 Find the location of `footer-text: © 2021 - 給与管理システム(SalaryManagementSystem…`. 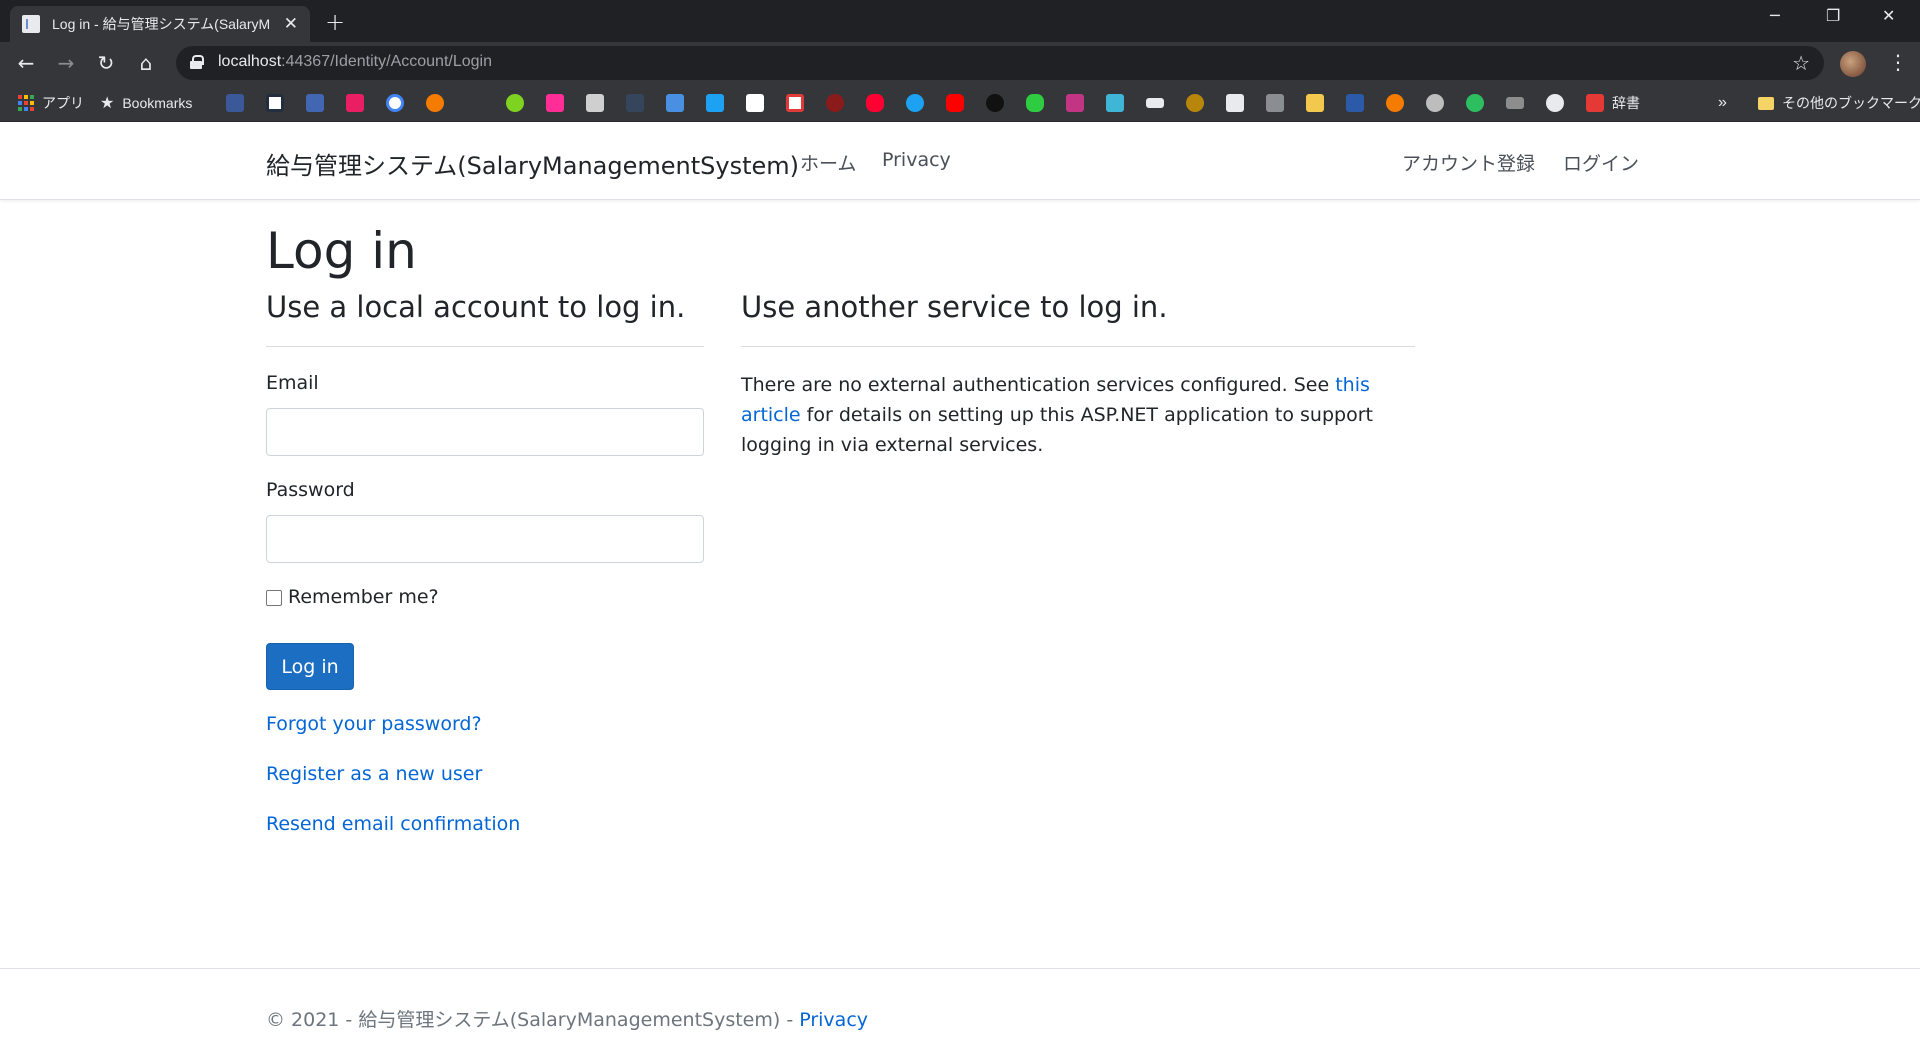

footer-text: © 2021 - 給与管理システム(SalaryManagementSystem… is located at coordinates (567, 1018).